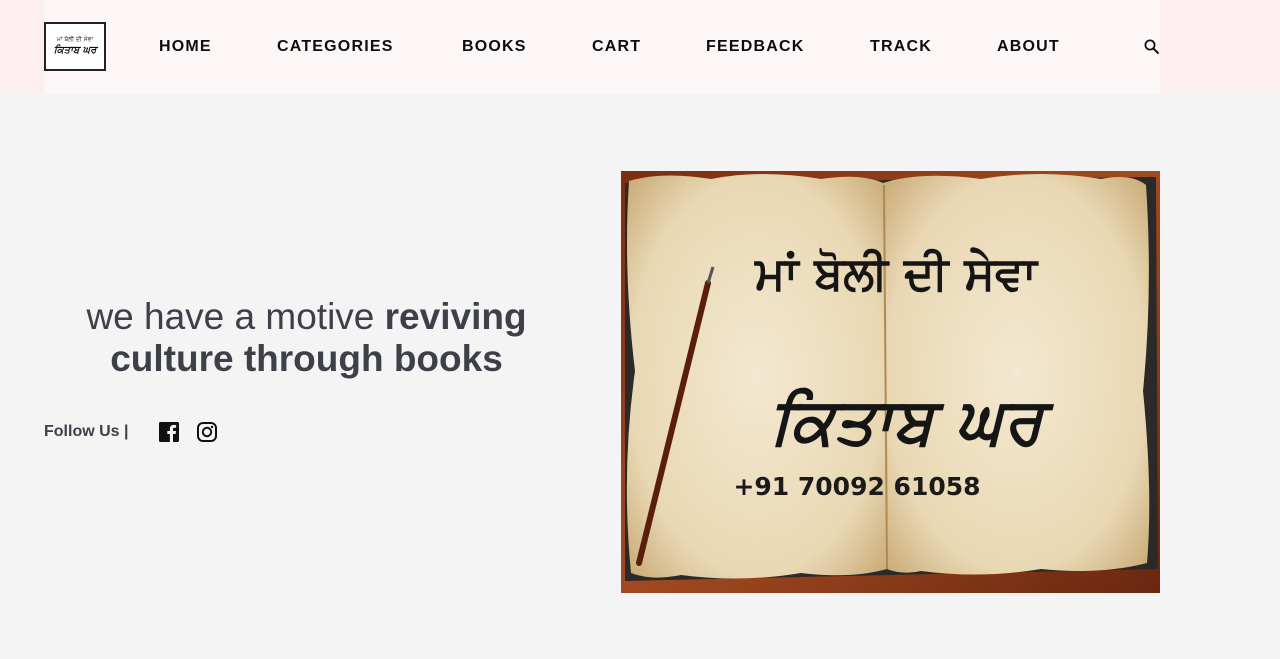  I want to click on search-icon, so click(1152, 47).